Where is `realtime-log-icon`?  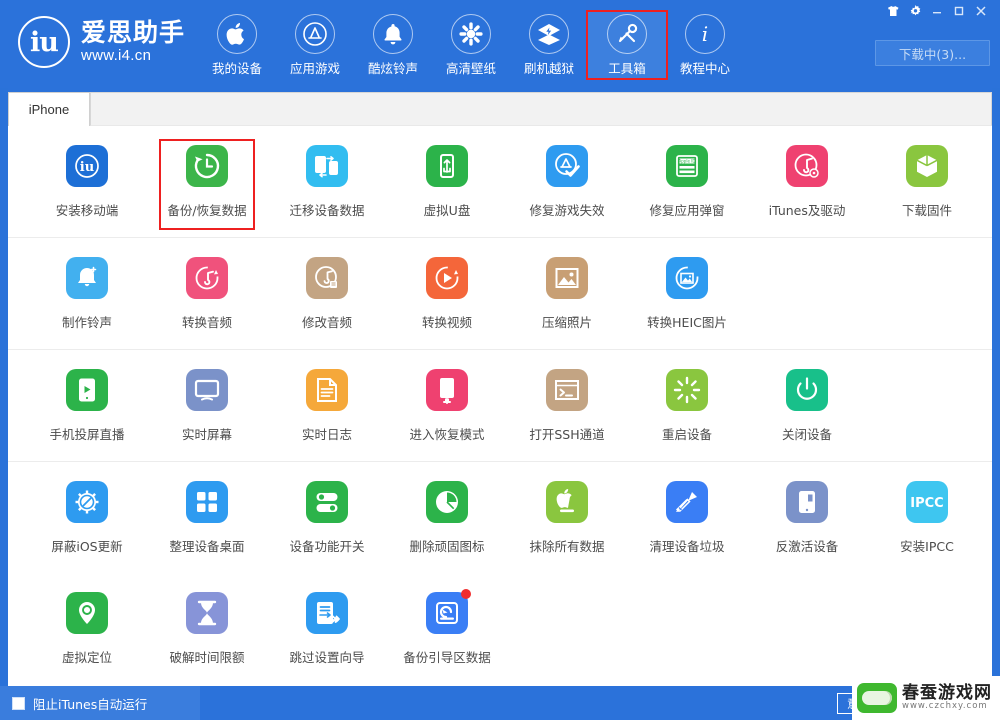
realtime-log-icon is located at coordinates (327, 389).